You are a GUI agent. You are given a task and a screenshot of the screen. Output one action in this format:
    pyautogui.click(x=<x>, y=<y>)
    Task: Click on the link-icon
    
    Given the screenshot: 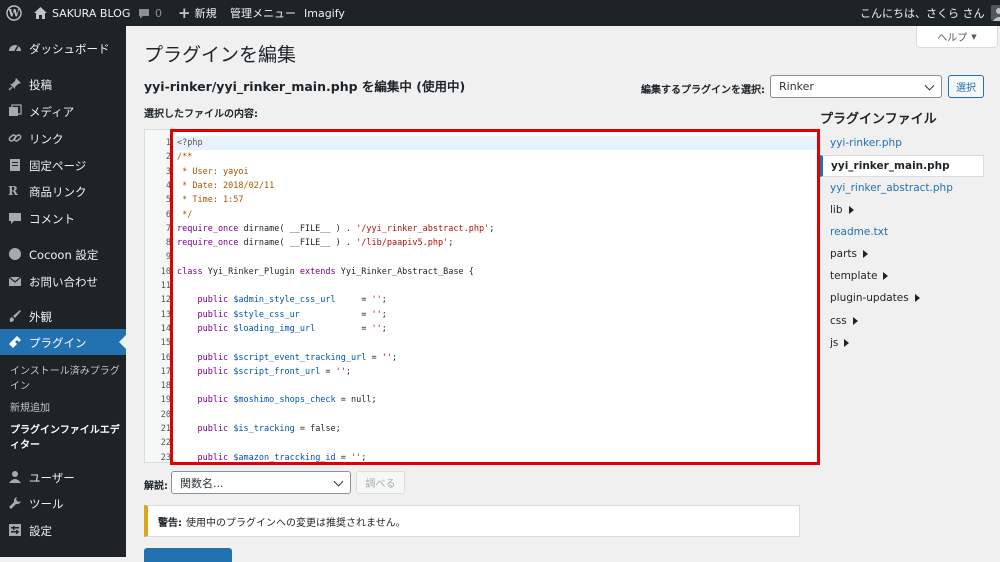 What is the action you would take?
    pyautogui.click(x=15, y=138)
    